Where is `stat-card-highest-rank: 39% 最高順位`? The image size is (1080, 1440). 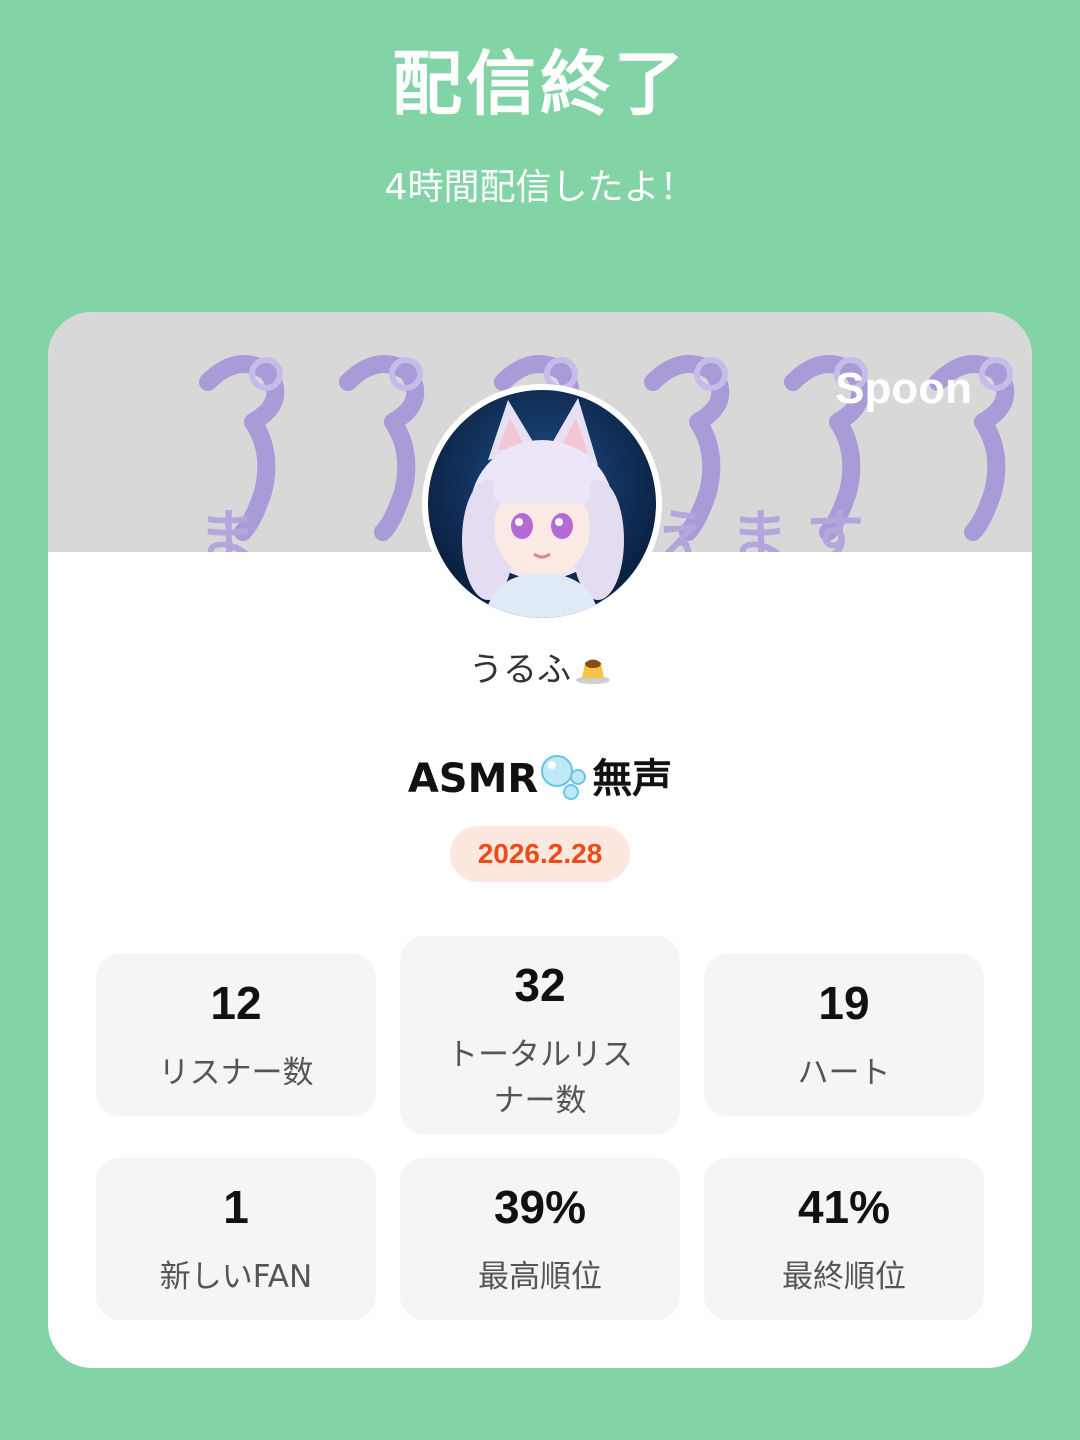 stat-card-highest-rank: 39% 最高順位 is located at coordinates (540, 1239).